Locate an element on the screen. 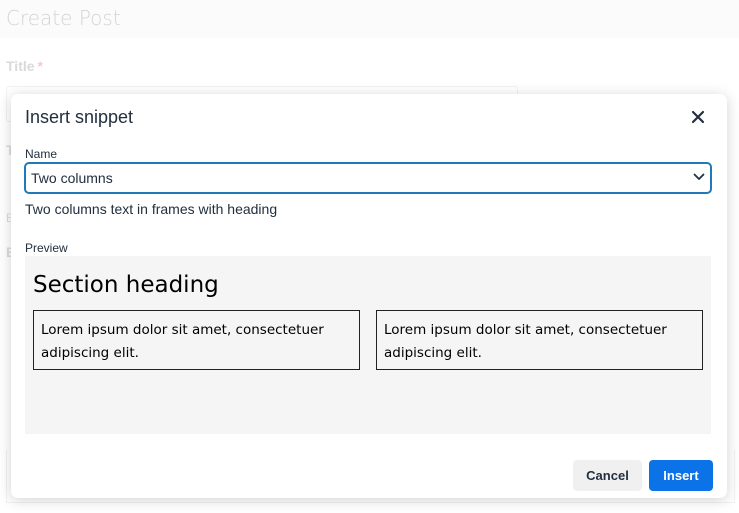 This screenshot has height=513, width=739. insert-button: Insert is located at coordinates (681, 475).